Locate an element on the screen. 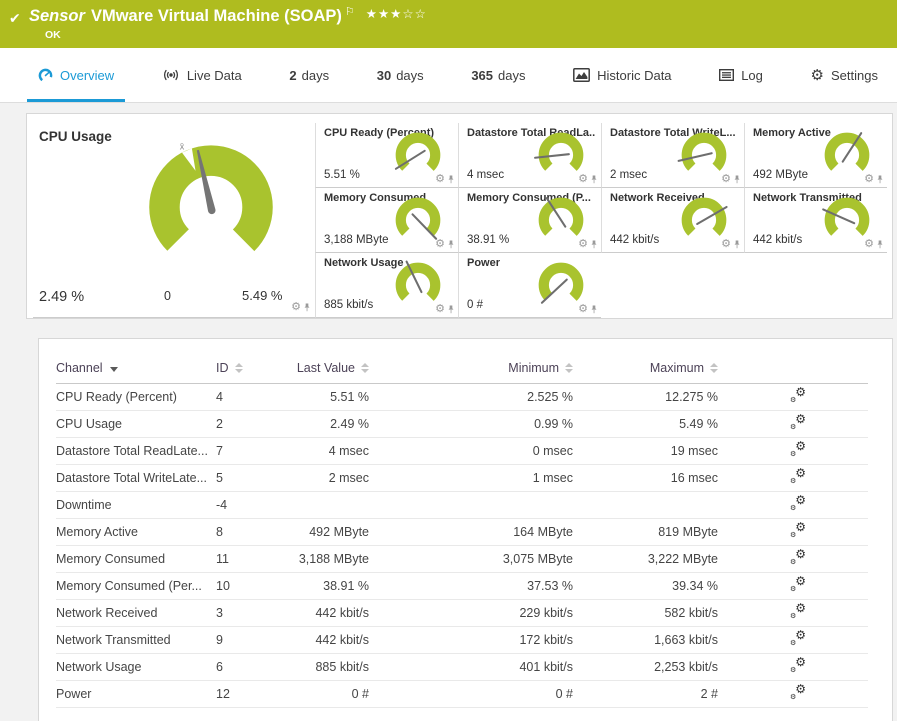 This screenshot has width=897, height=721. channel-id: 4 is located at coordinates (246, 397).